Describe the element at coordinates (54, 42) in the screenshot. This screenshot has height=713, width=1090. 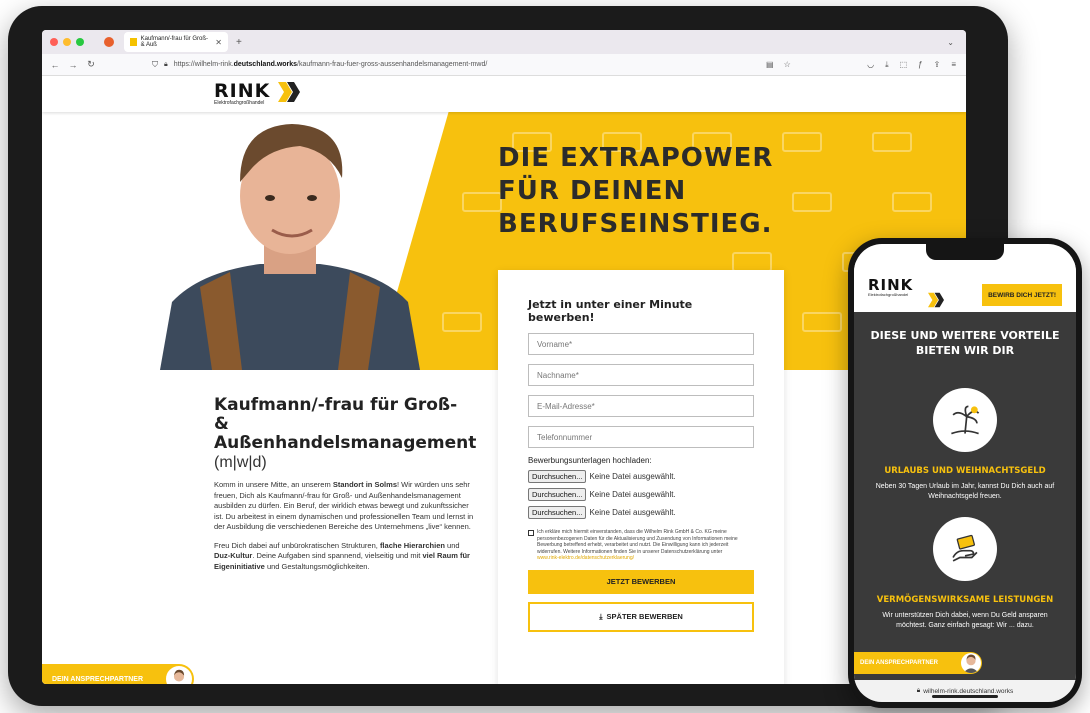
I see `close-window-button` at that location.